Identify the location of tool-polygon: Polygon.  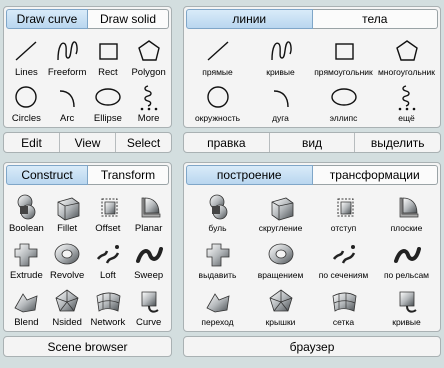
(148, 56).